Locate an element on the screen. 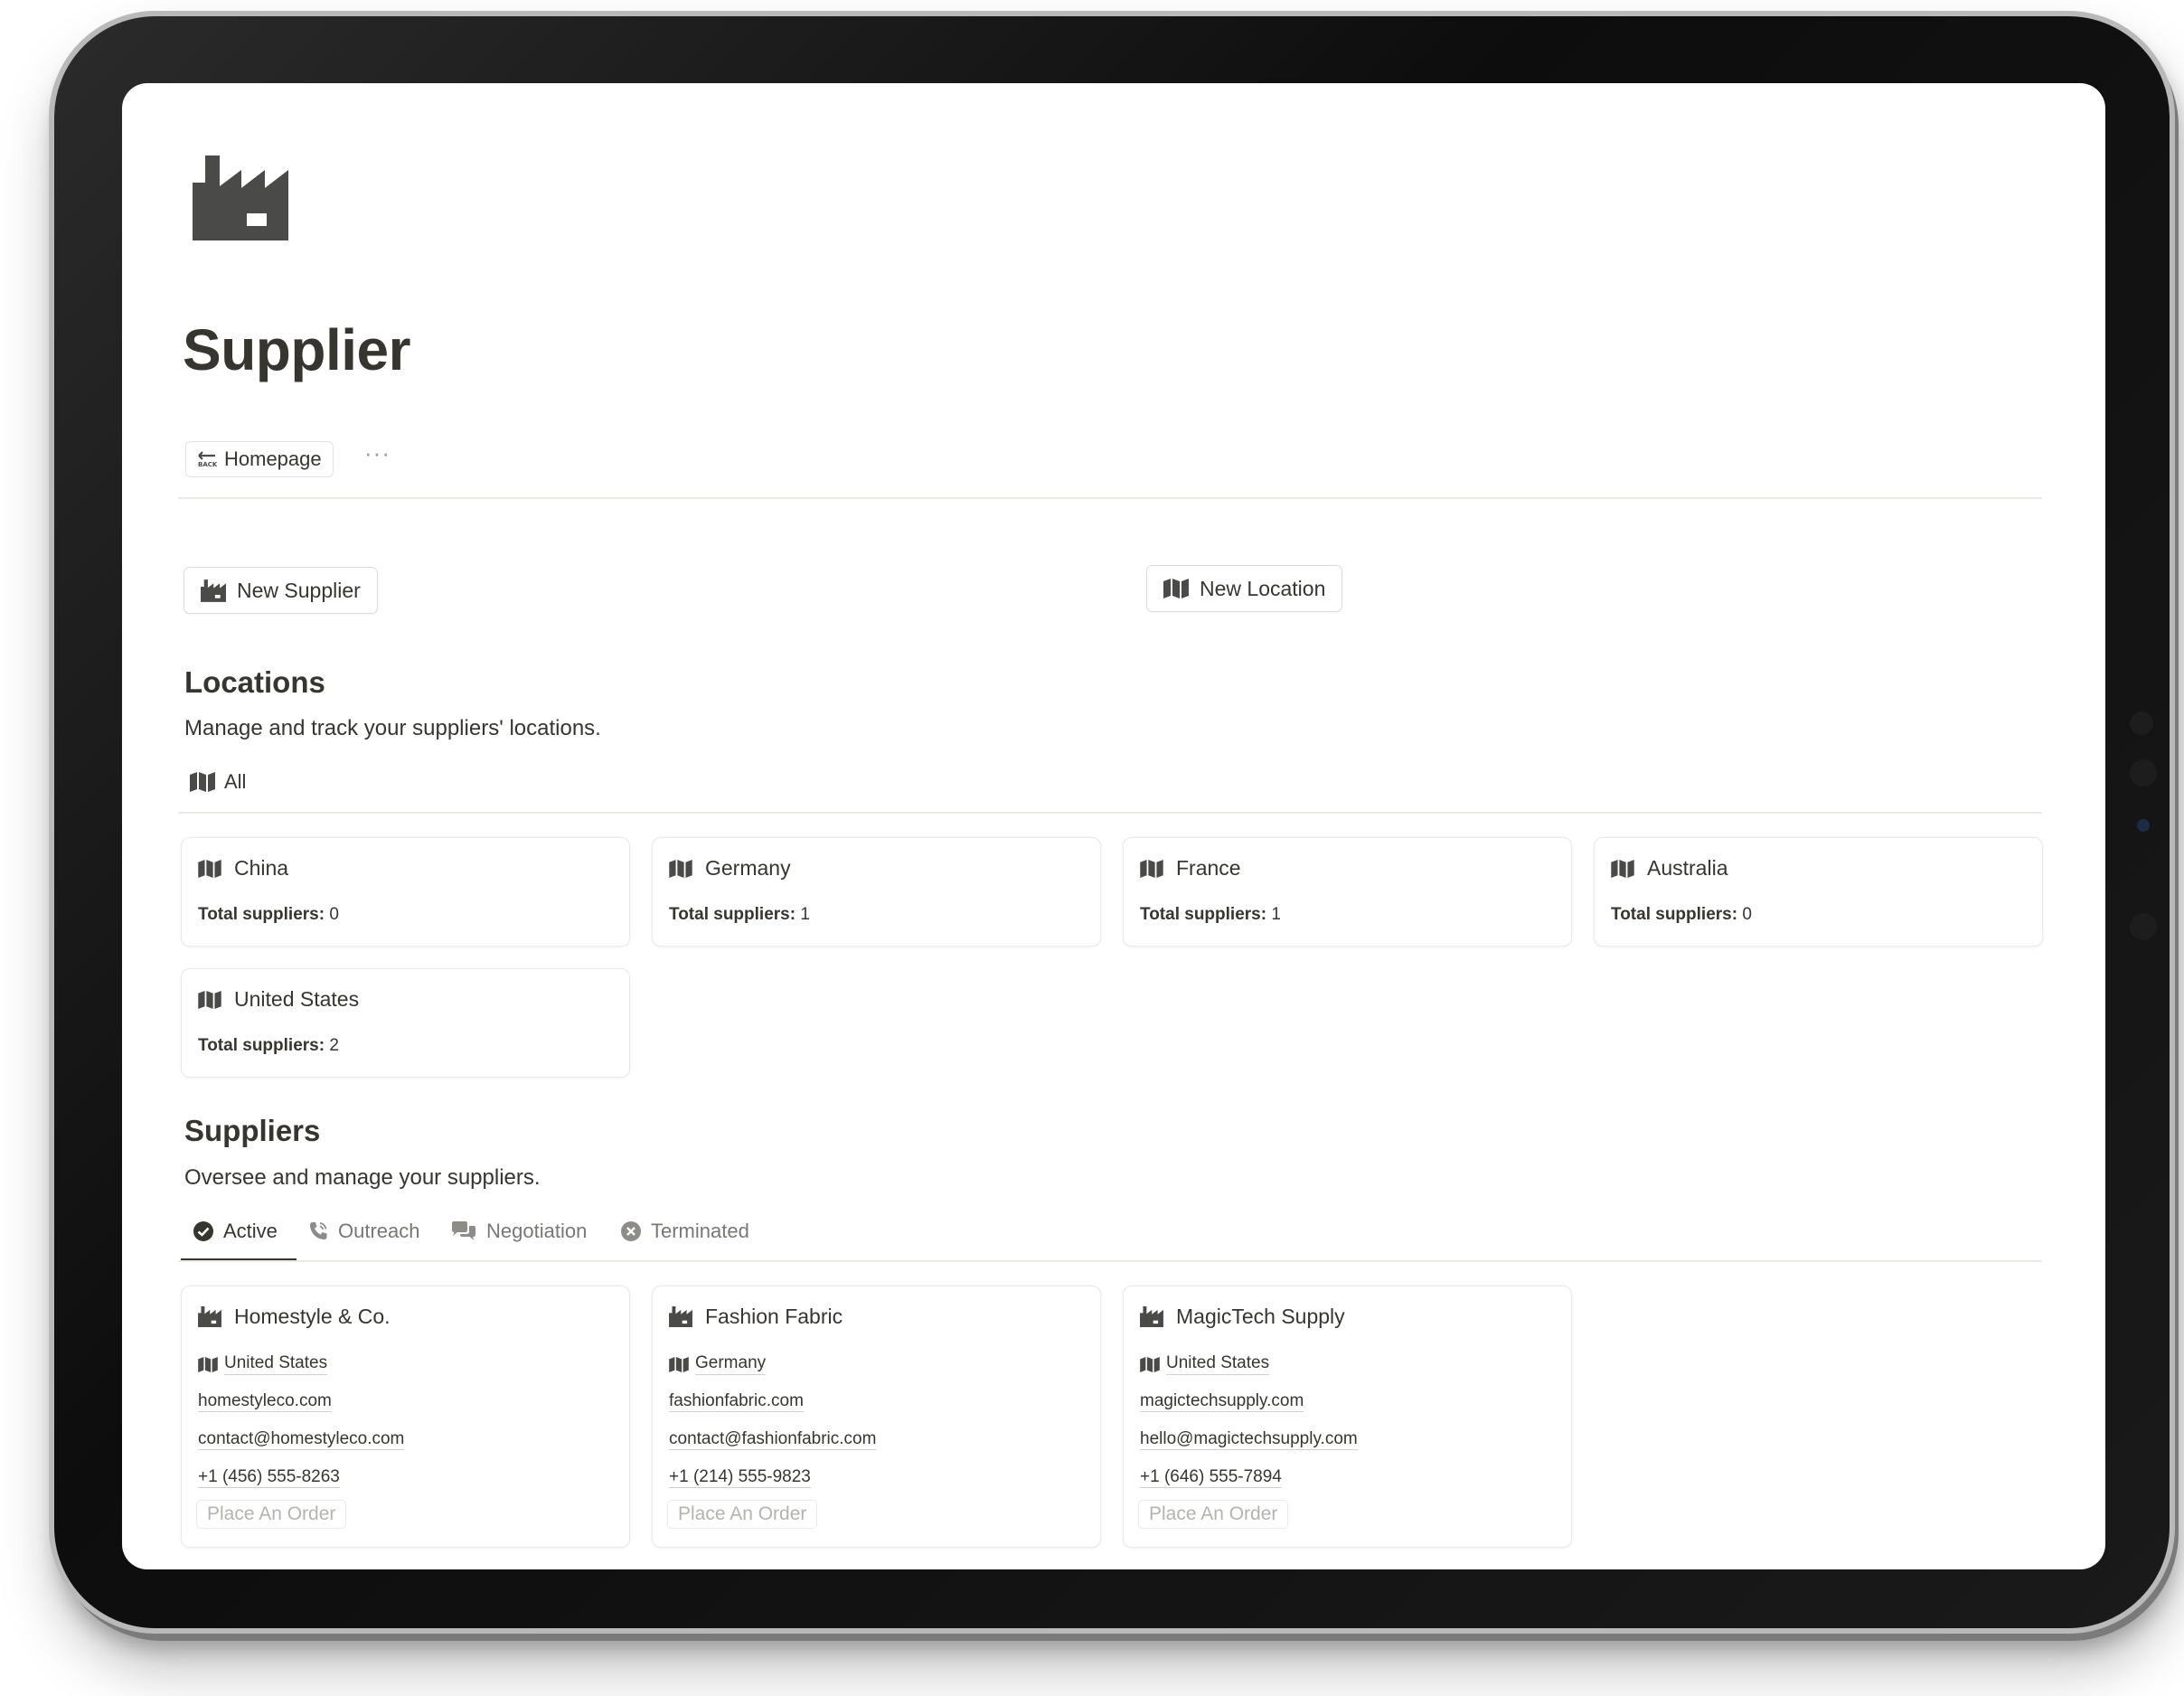  locations-tab-all-label: All is located at coordinates (235, 781).